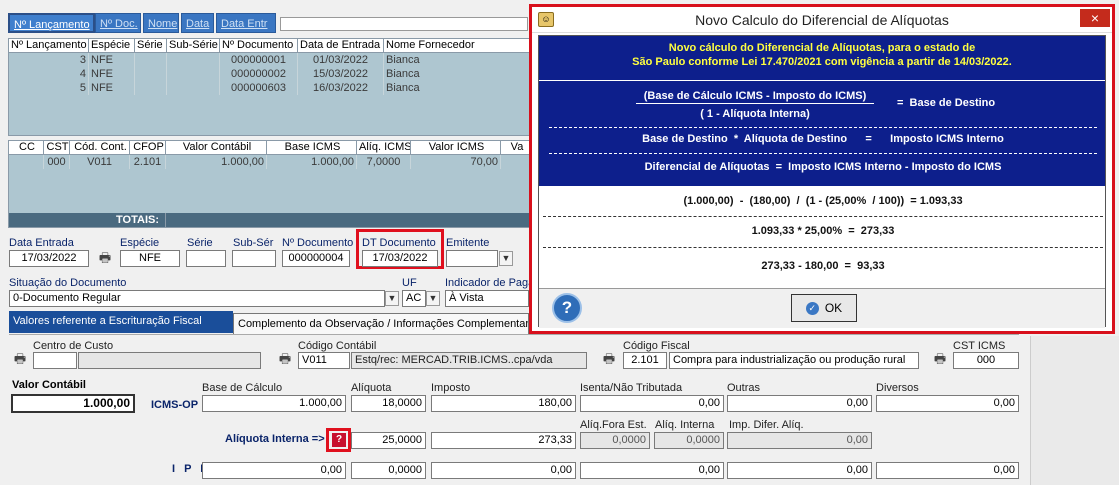 This screenshot has width=1119, height=485. Describe the element at coordinates (246, 23) in the screenshot. I see `tab-data-entrada: Data Entr` at that location.